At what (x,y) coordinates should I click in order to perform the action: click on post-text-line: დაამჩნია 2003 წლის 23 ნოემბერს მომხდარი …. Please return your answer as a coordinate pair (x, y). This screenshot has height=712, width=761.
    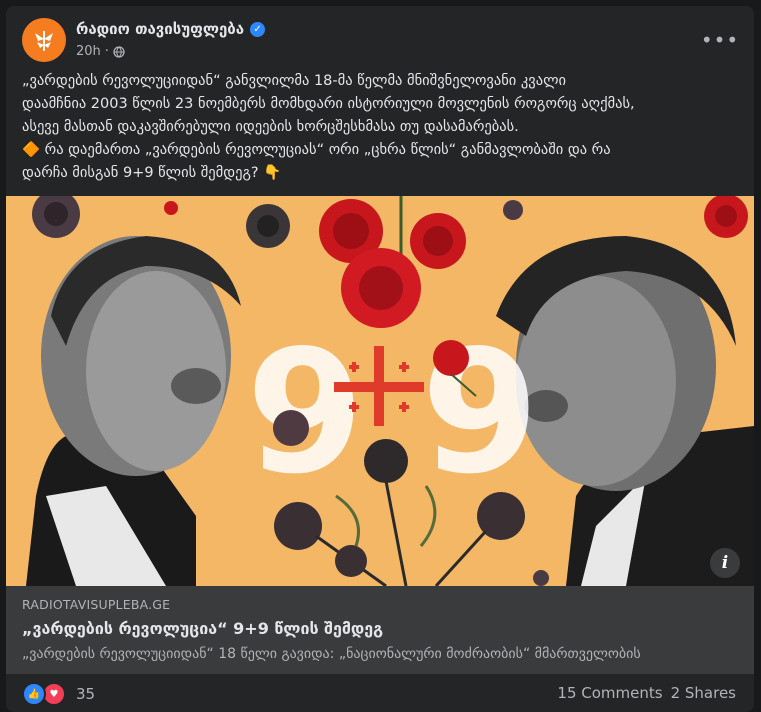
    Looking at the image, I should click on (328, 104).